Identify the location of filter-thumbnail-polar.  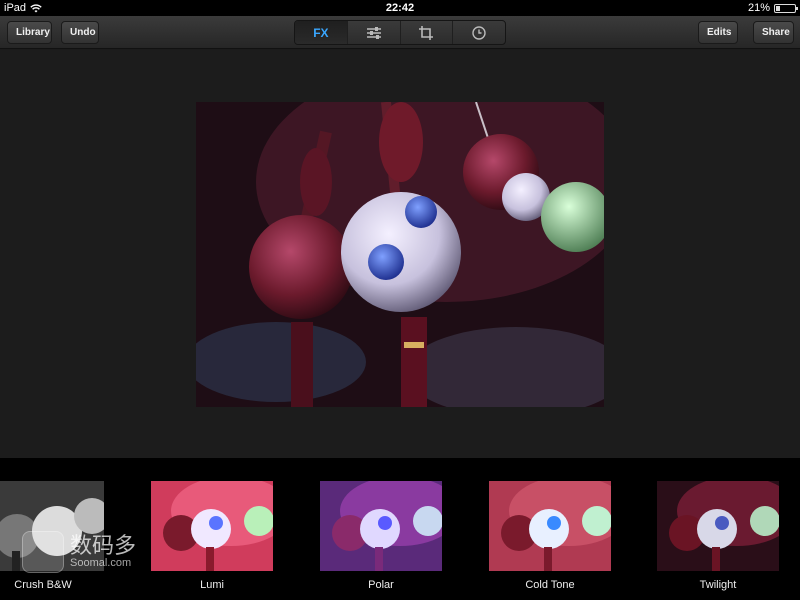
(381, 526).